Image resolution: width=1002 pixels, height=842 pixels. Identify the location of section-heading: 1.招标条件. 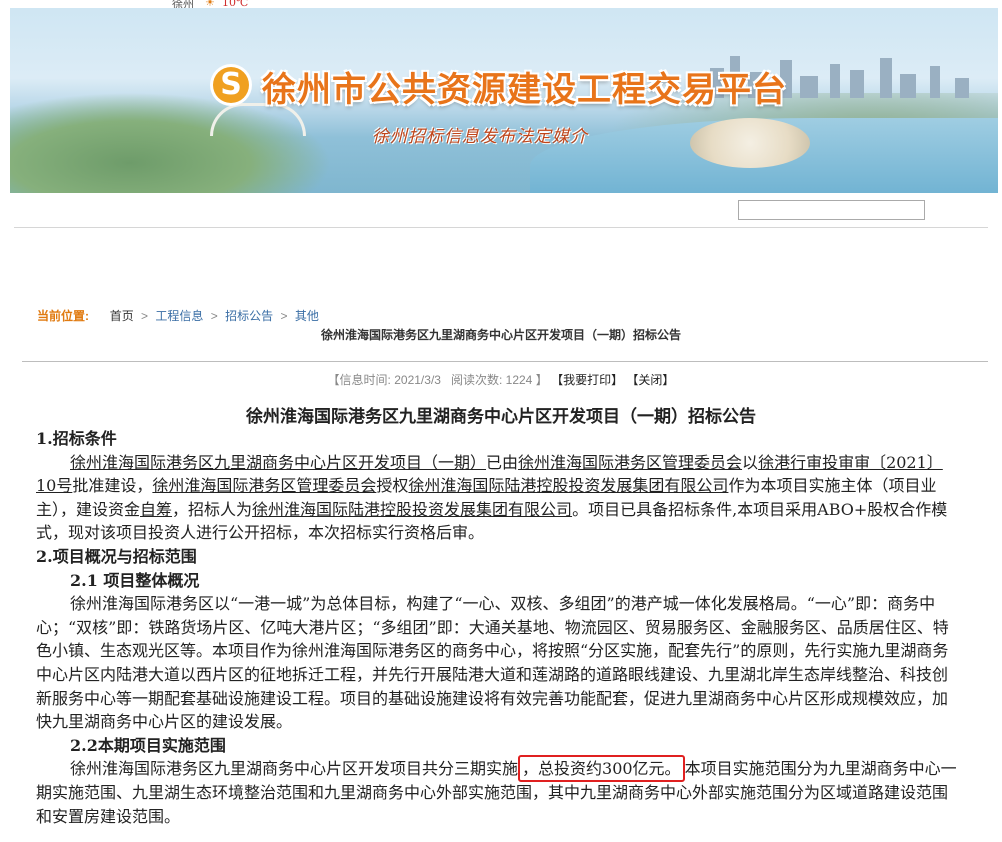
(76, 438).